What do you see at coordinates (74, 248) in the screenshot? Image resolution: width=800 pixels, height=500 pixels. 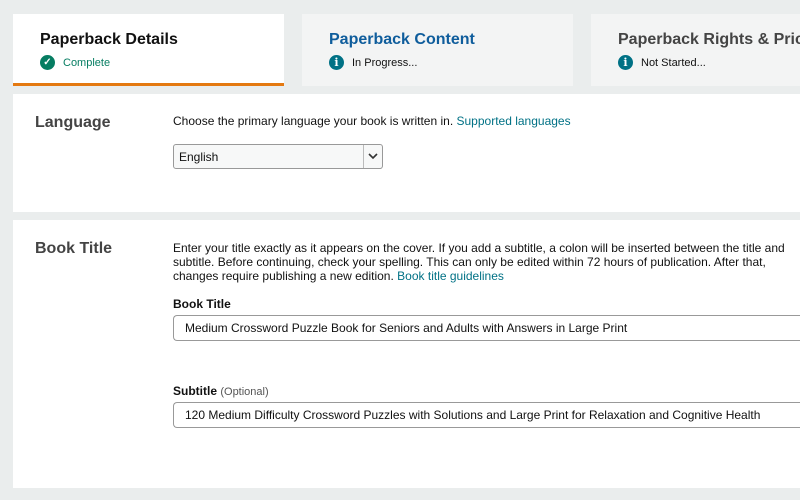 I see `section-heading: Book Title` at bounding box center [74, 248].